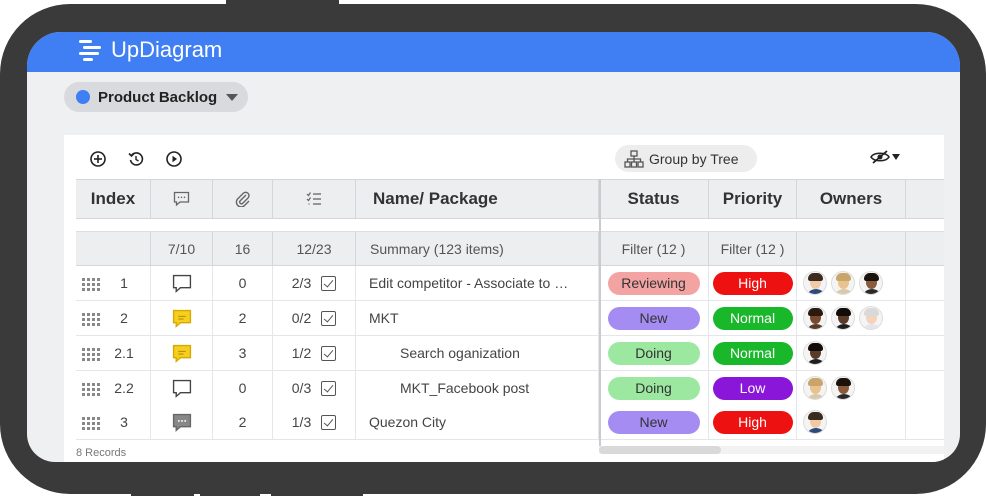 The height and width of the screenshot is (496, 986). Describe the element at coordinates (301, 283) in the screenshot. I see `subtask-count: 2/3` at that location.